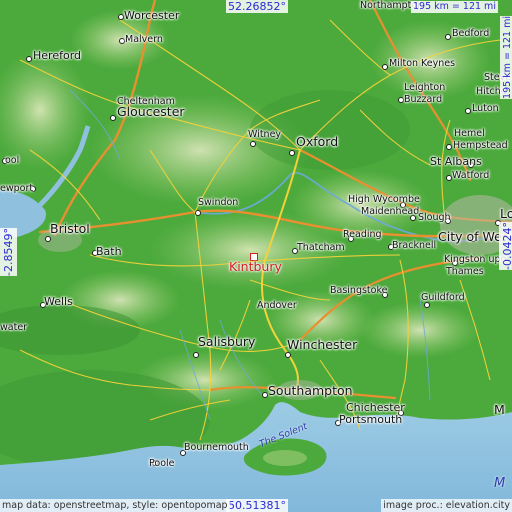 The height and width of the screenshot is (512, 512). What do you see at coordinates (506, 57) in the screenshot?
I see `scale-vertical: 195 km = 121 mi` at bounding box center [506, 57].